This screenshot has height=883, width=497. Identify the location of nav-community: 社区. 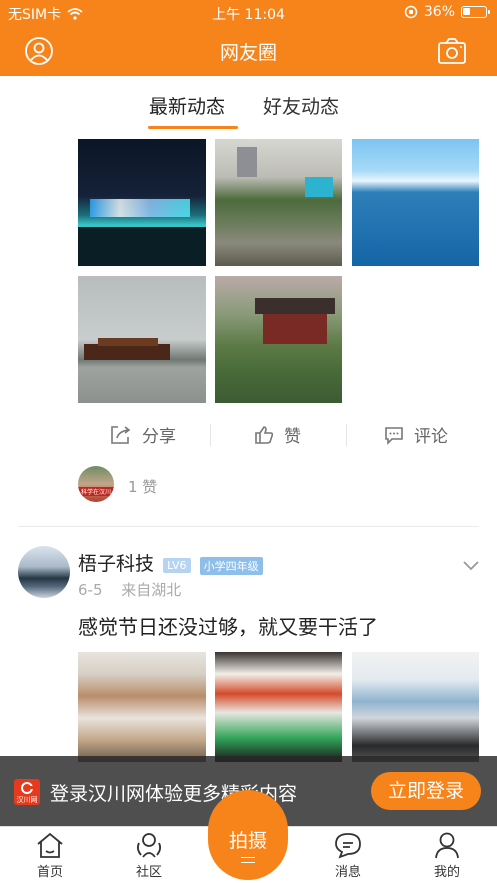
(149, 855).